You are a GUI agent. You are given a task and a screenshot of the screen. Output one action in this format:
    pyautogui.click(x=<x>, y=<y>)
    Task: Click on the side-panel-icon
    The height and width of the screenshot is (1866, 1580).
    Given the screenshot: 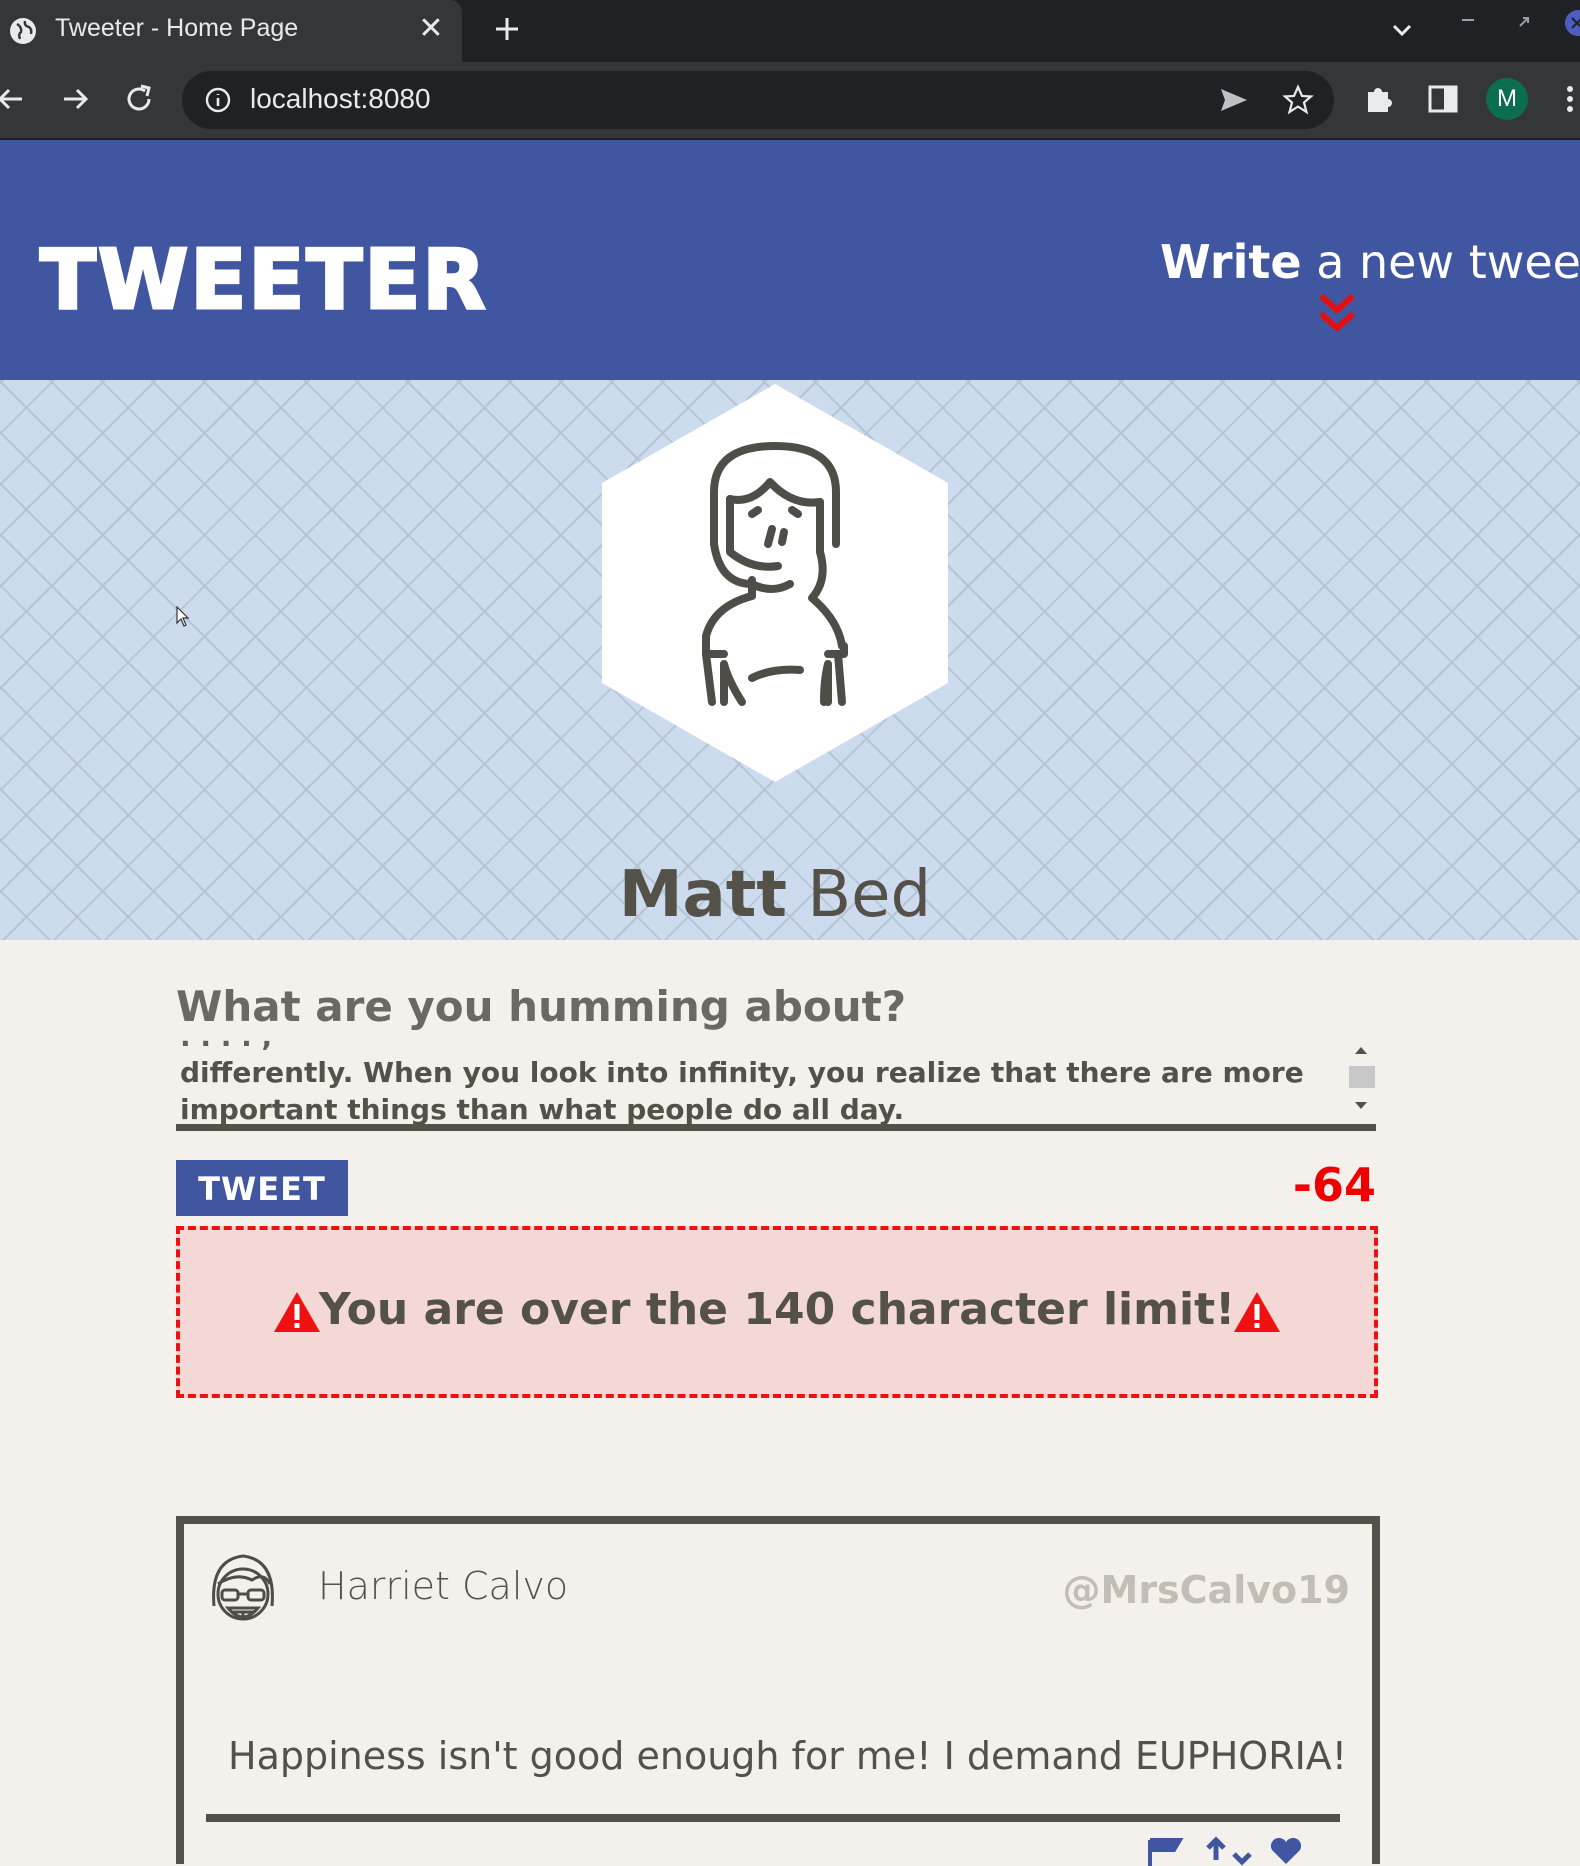 What is the action you would take?
    pyautogui.click(x=1443, y=99)
    